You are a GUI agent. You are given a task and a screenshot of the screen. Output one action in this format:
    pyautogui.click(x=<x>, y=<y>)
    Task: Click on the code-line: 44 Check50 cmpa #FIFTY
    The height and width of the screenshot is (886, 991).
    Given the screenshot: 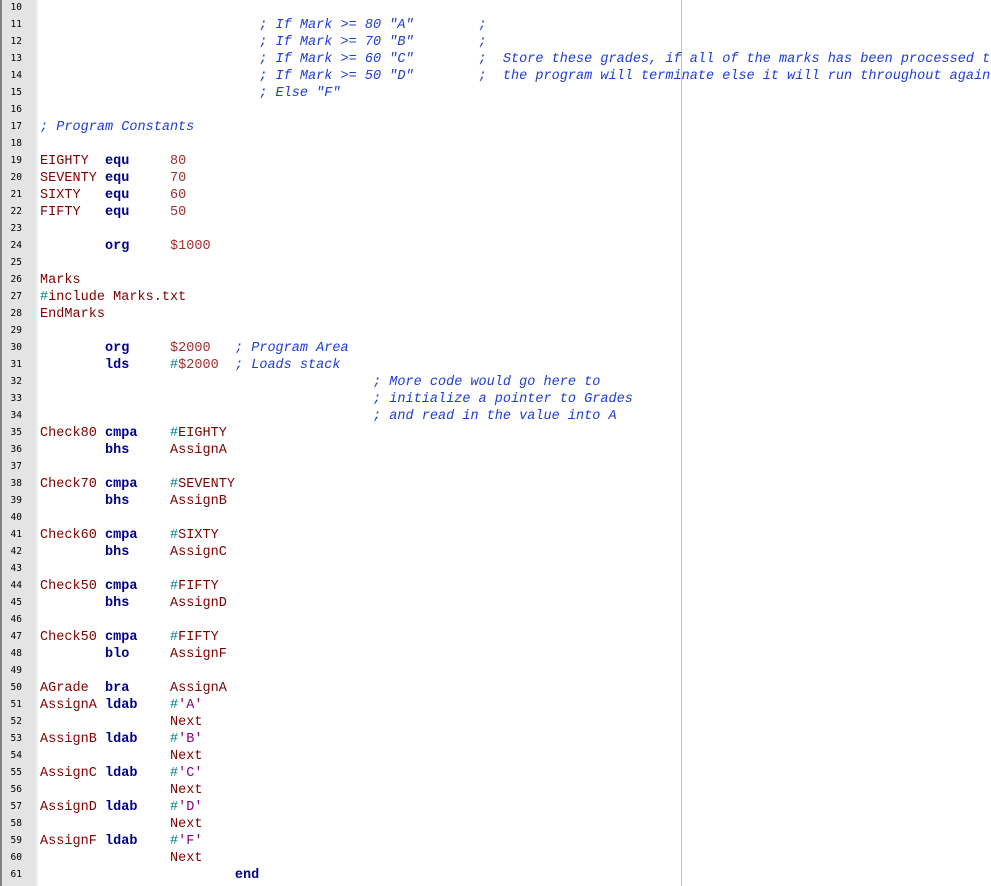 What is the action you would take?
    pyautogui.click(x=495, y=586)
    